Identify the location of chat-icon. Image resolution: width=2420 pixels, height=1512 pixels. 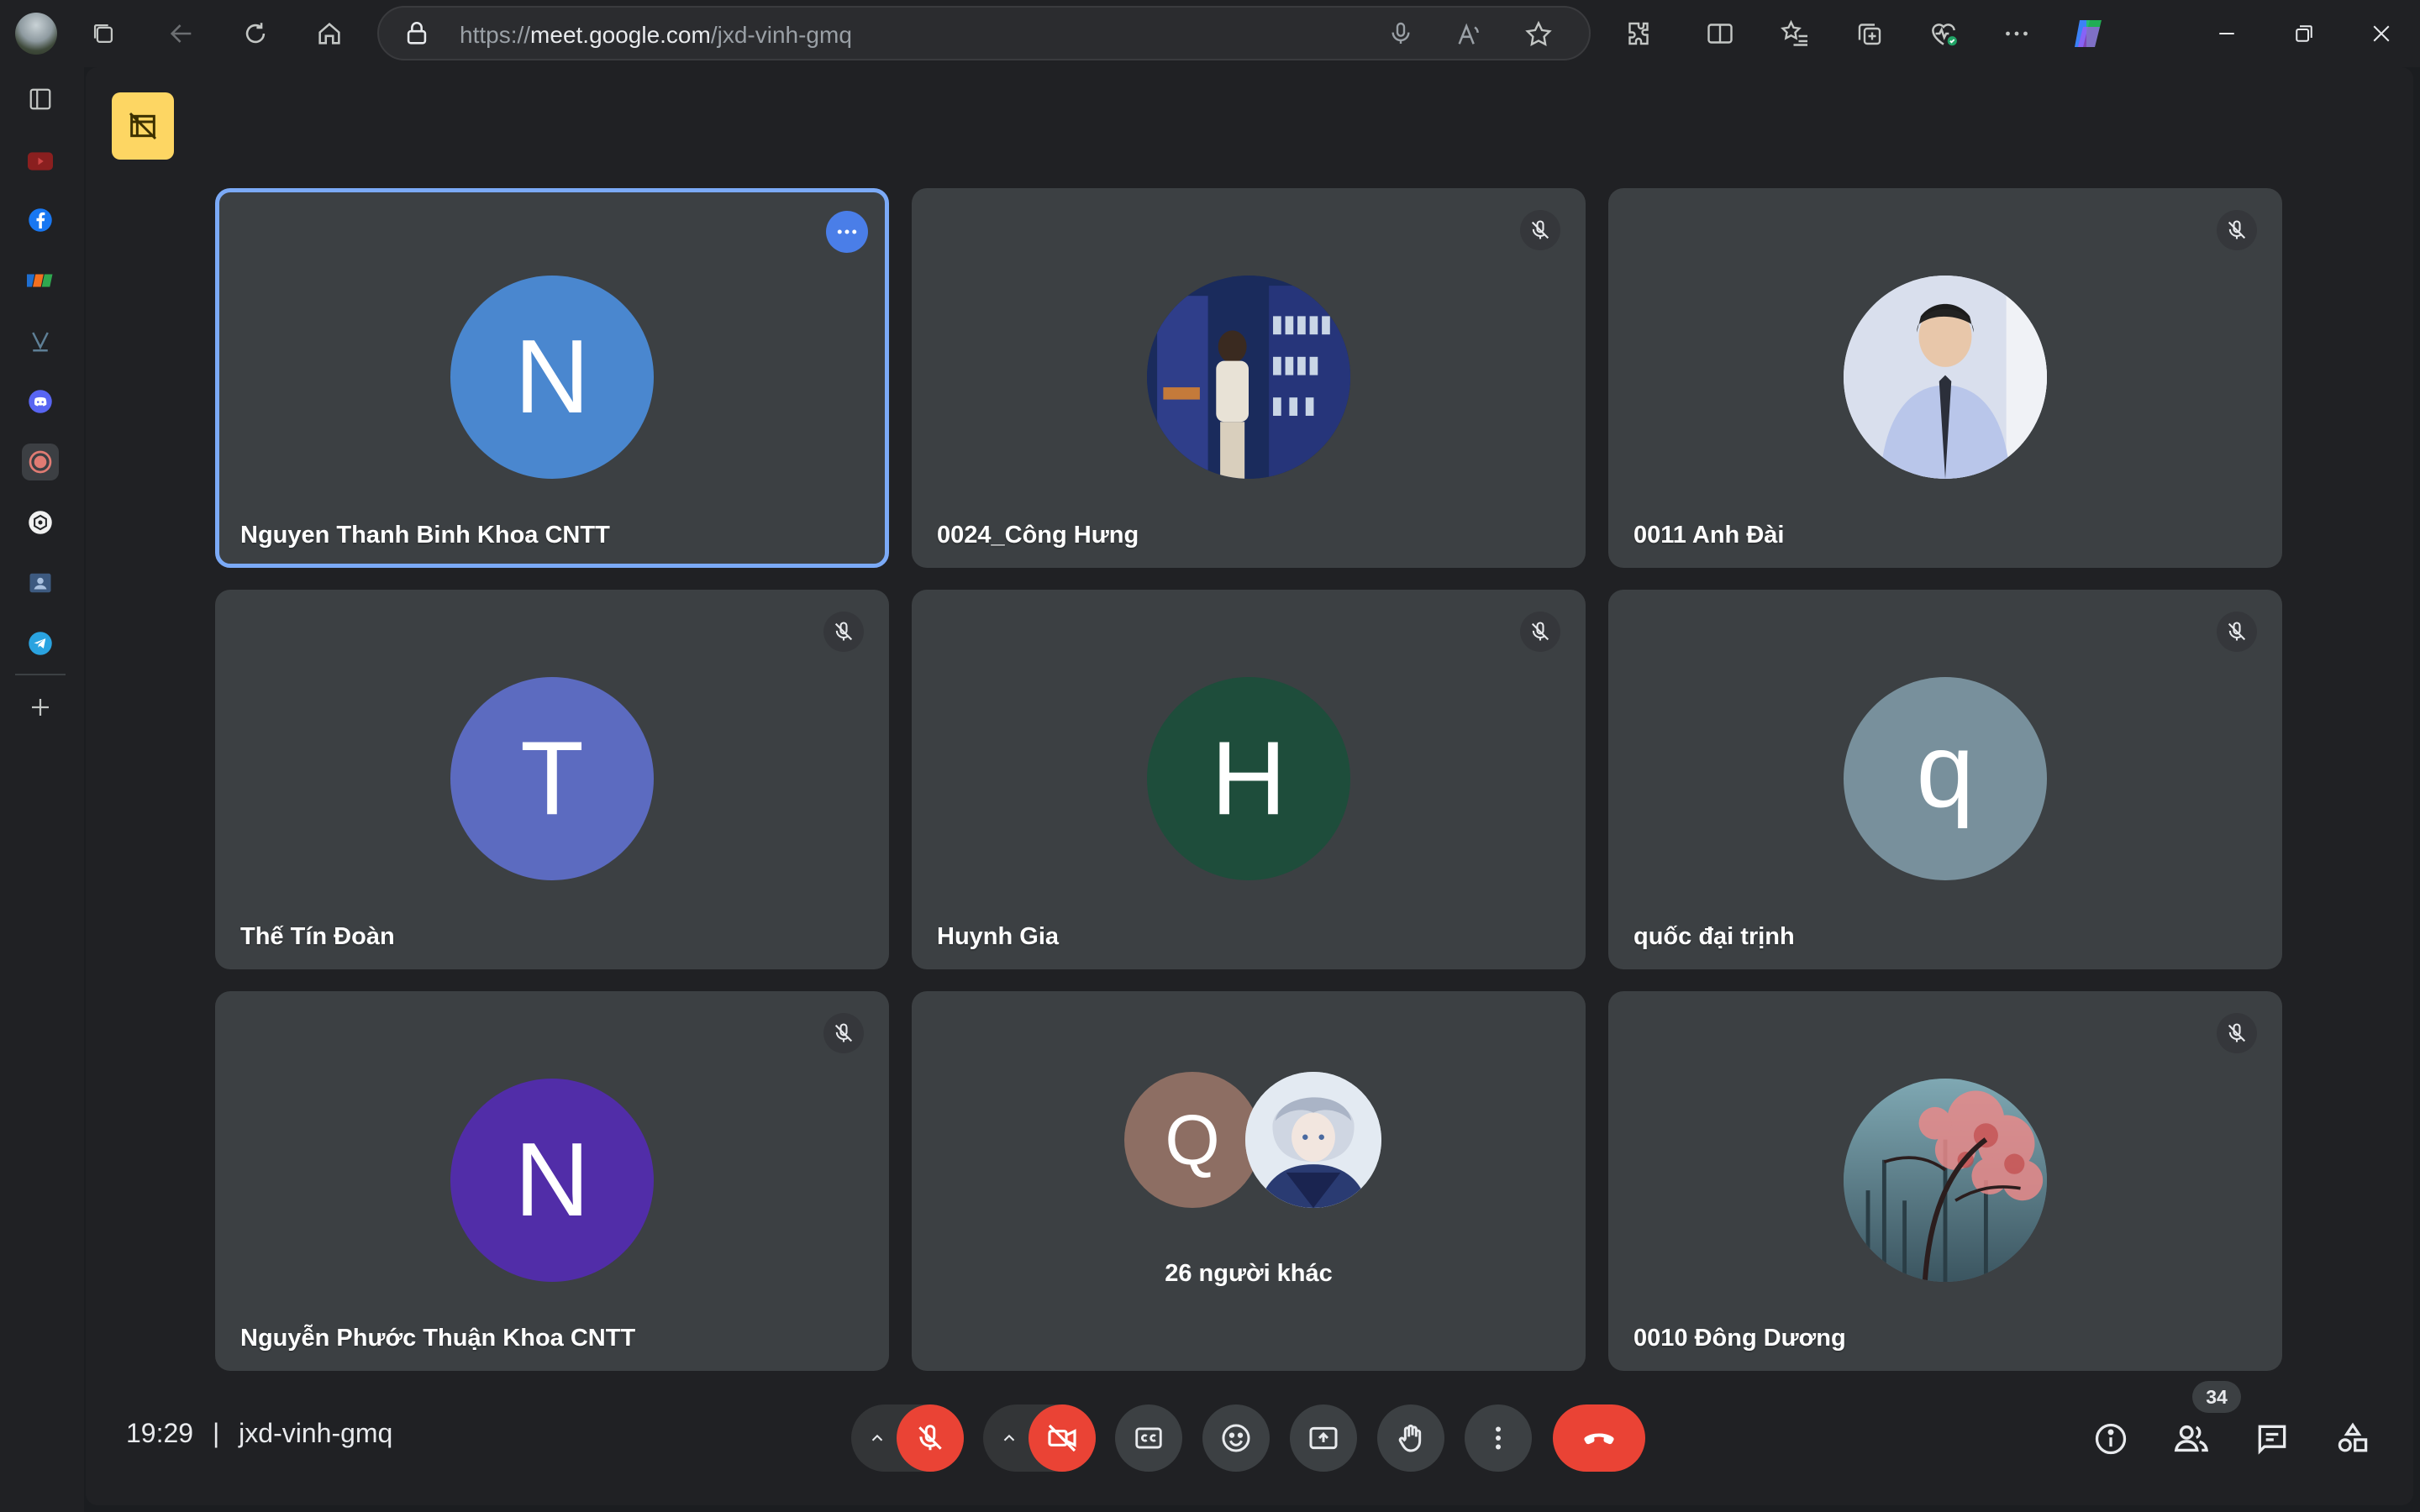
(2272, 1438).